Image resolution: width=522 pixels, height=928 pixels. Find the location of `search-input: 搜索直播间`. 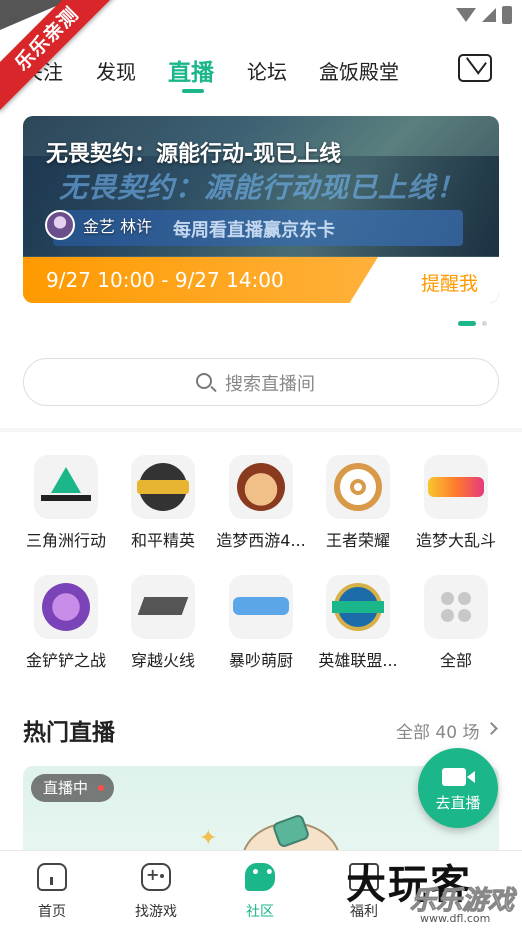

search-input: 搜索直播间 is located at coordinates (261, 382).